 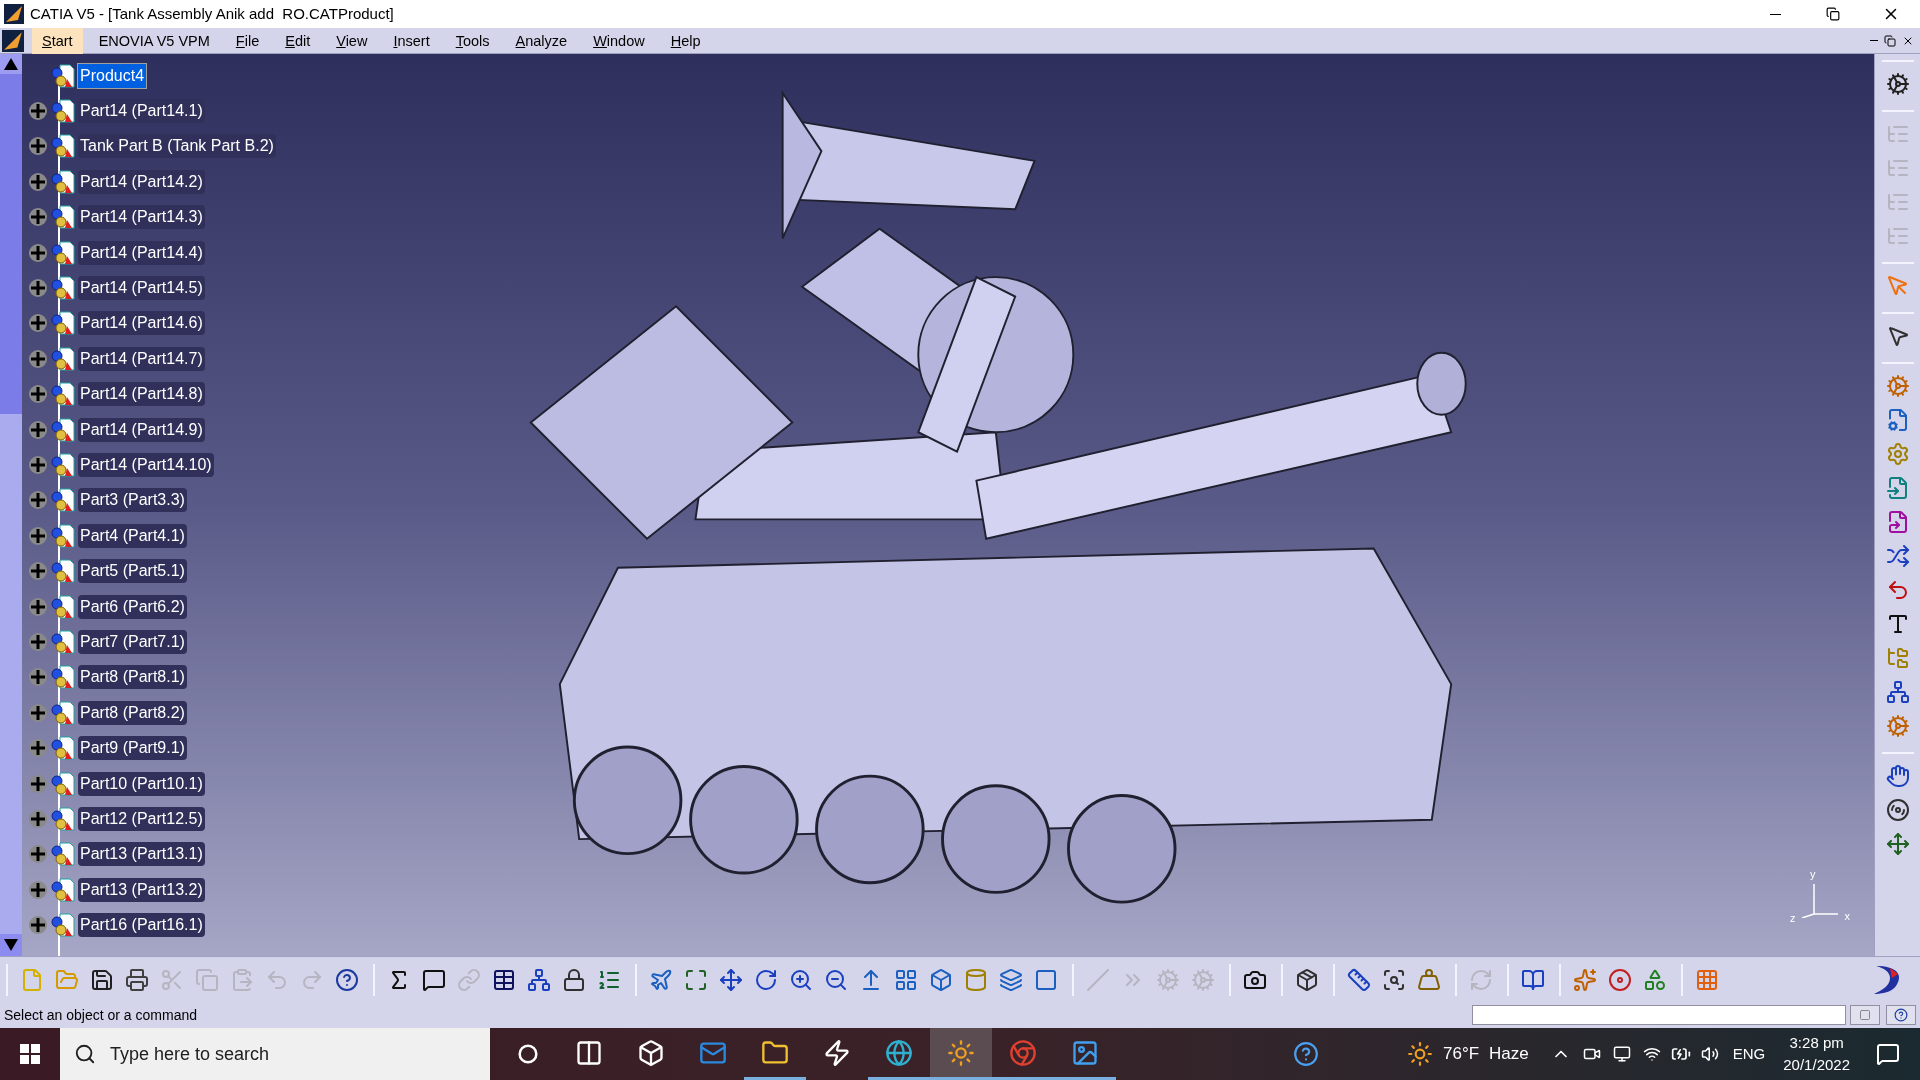 What do you see at coordinates (132, 677) in the screenshot?
I see `tree-item: Part8 (Part8.1)` at bounding box center [132, 677].